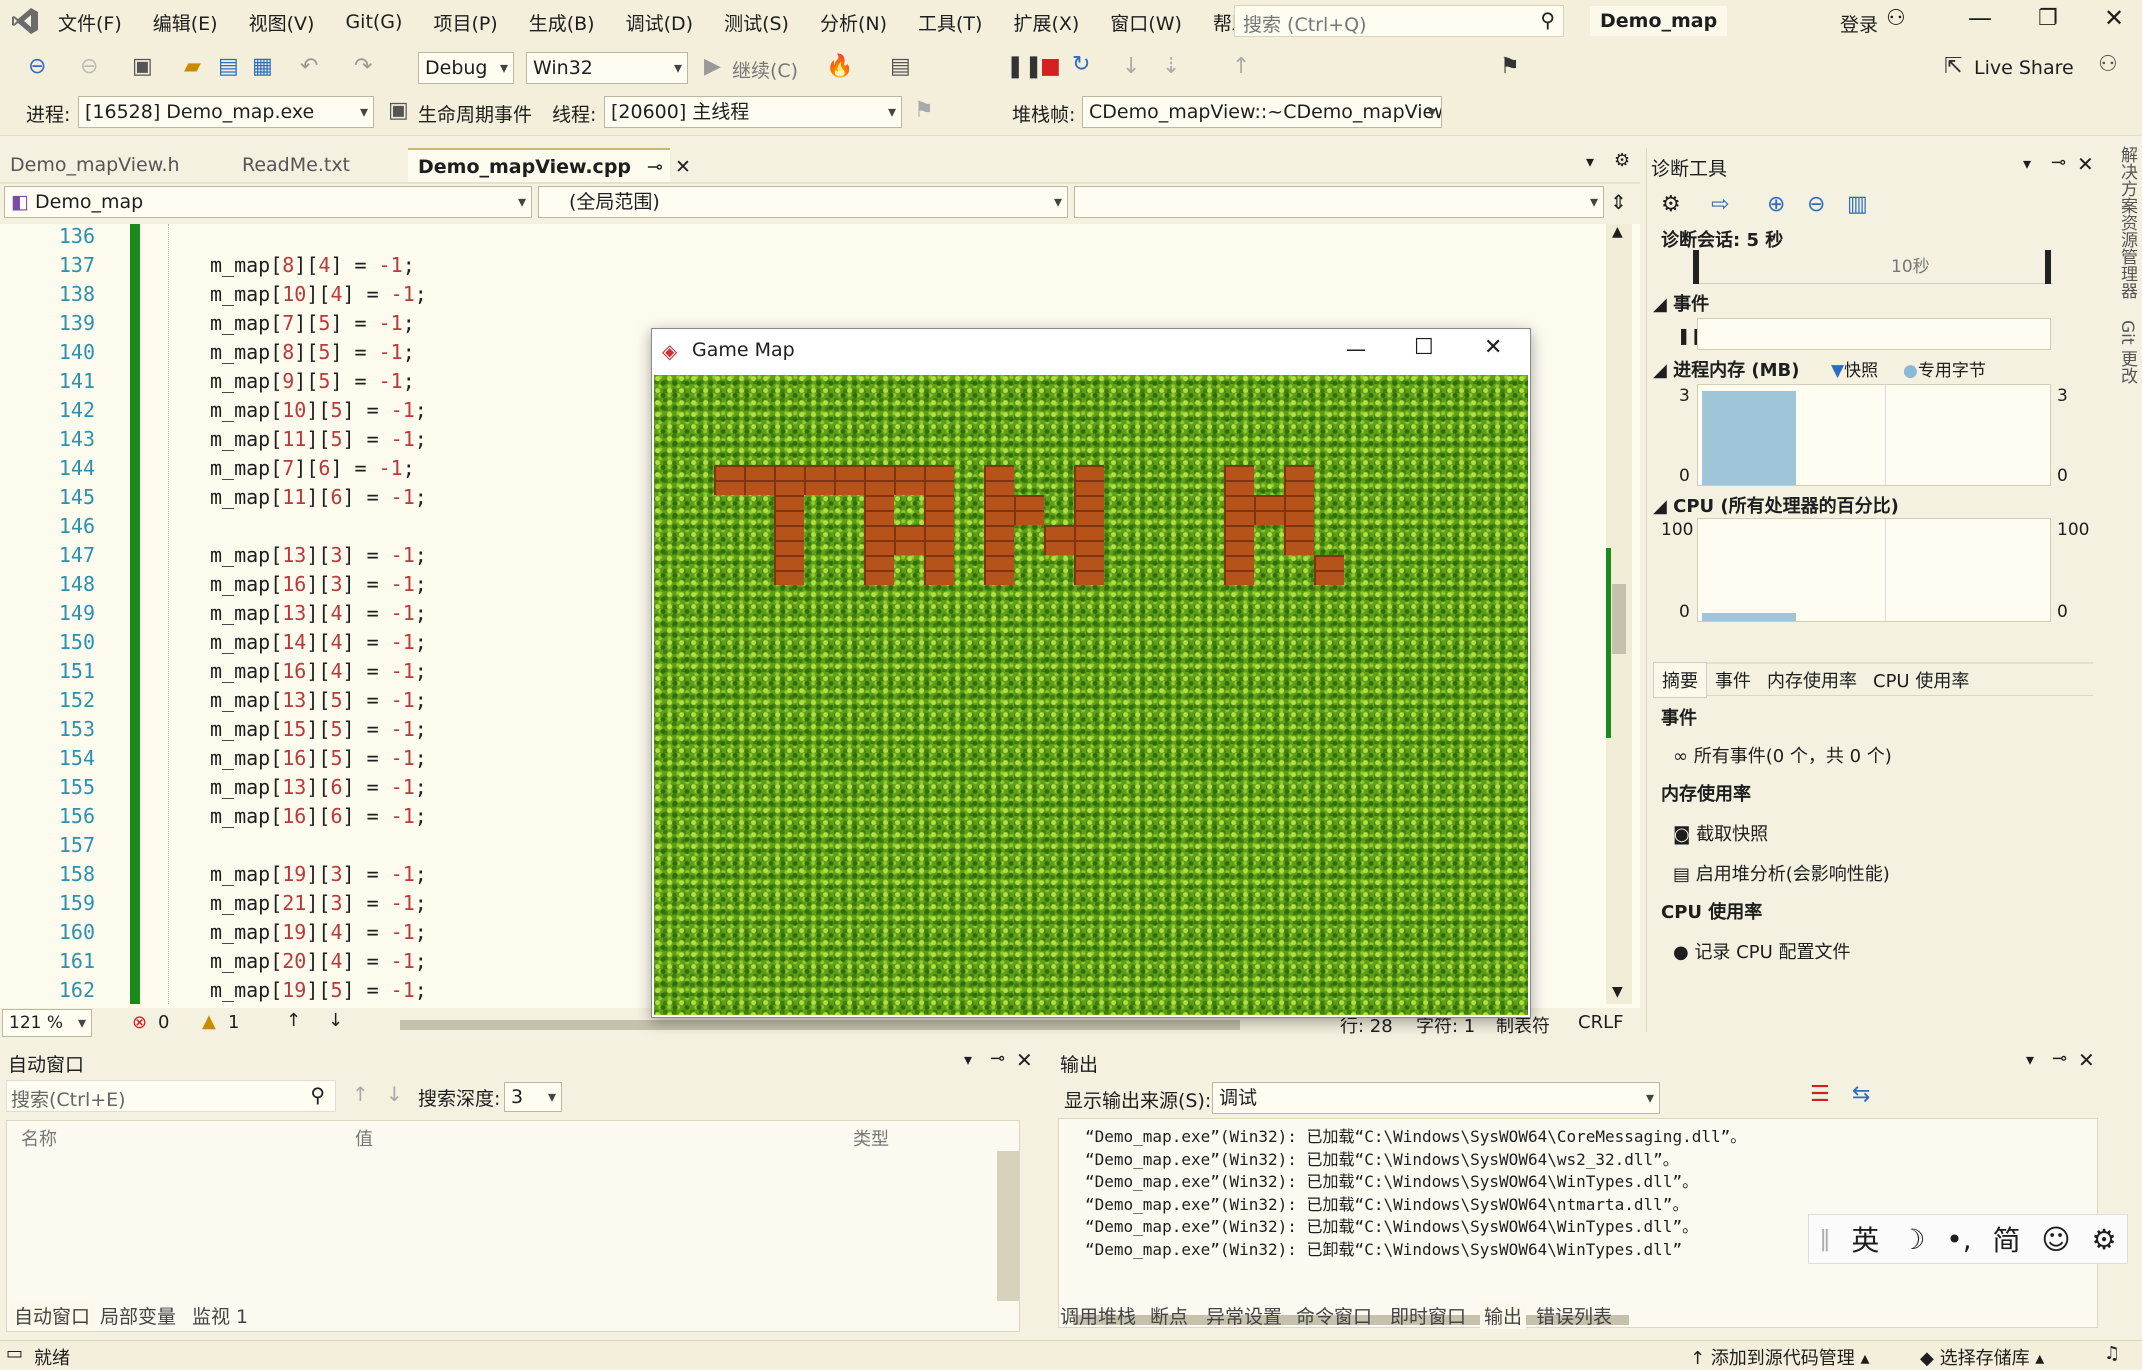 This screenshot has height=1370, width=2142. I want to click on diag-close-icon: ✕, so click(2085, 164).